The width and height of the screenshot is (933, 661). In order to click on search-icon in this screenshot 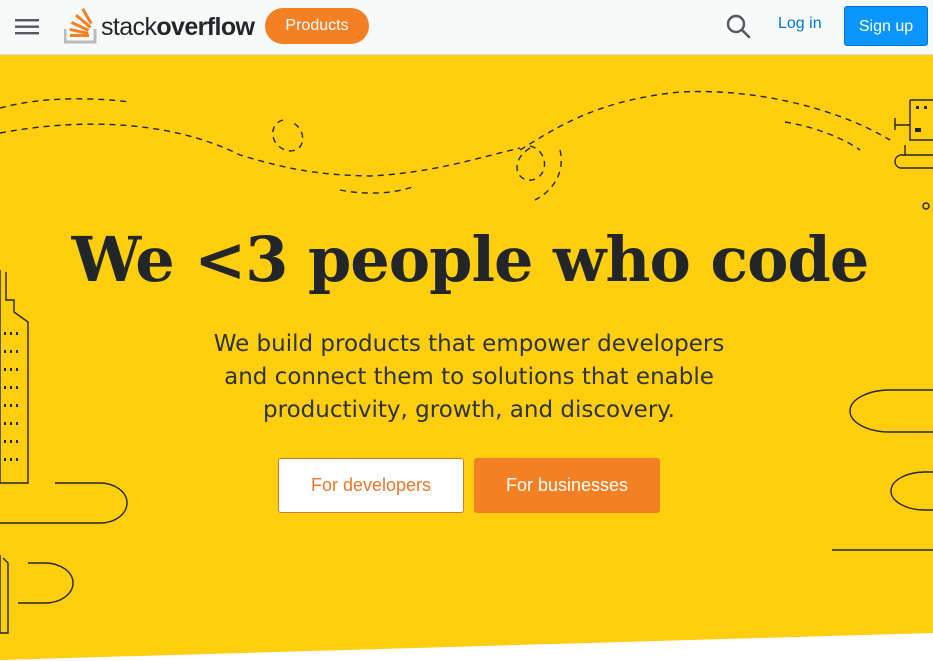, I will do `click(738, 27)`.